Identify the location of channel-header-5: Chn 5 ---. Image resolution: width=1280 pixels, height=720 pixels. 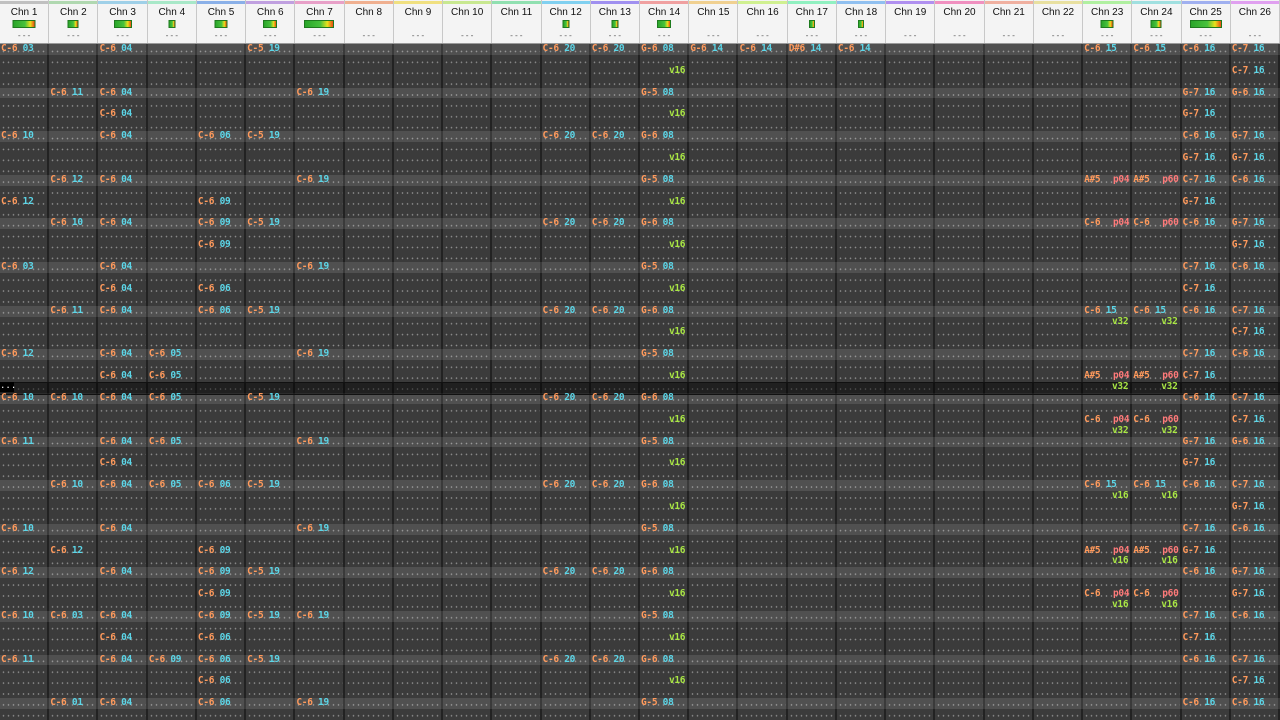
(221, 21).